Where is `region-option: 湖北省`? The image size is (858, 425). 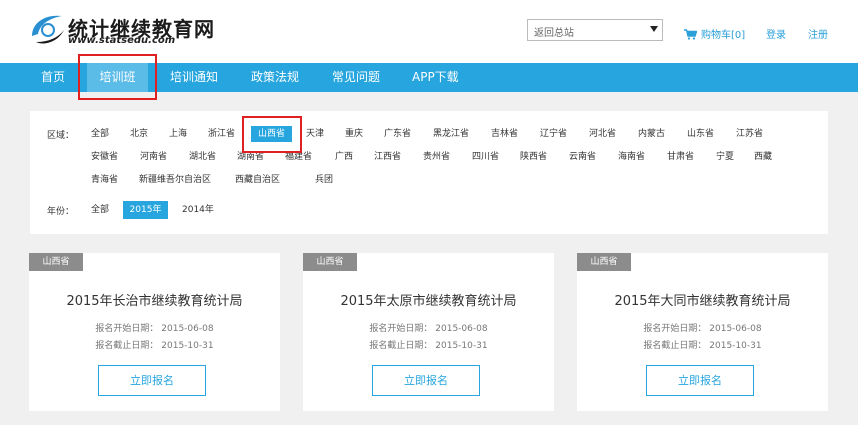
region-option: 湖北省 is located at coordinates (202, 157).